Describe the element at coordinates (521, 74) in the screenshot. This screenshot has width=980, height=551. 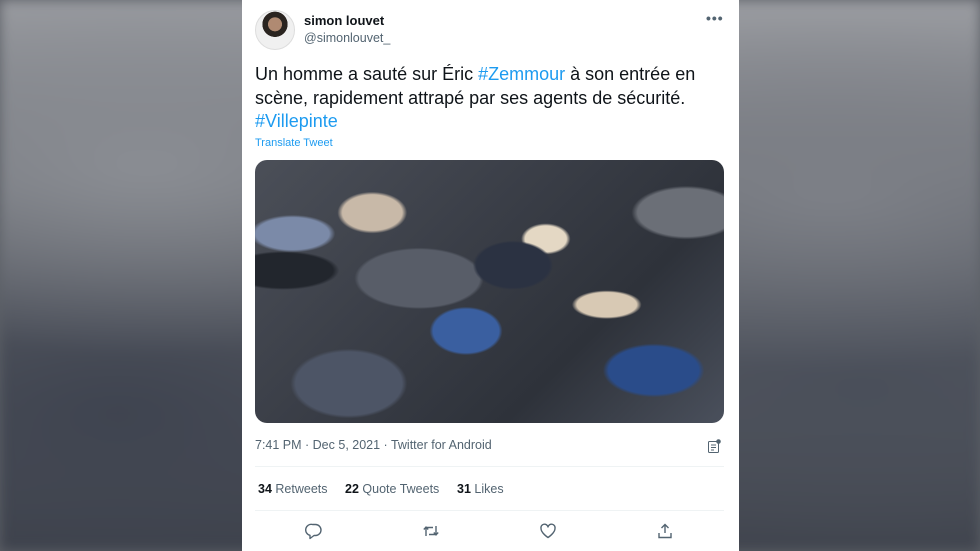
I see `hashtag-link: #Zemmour` at that location.